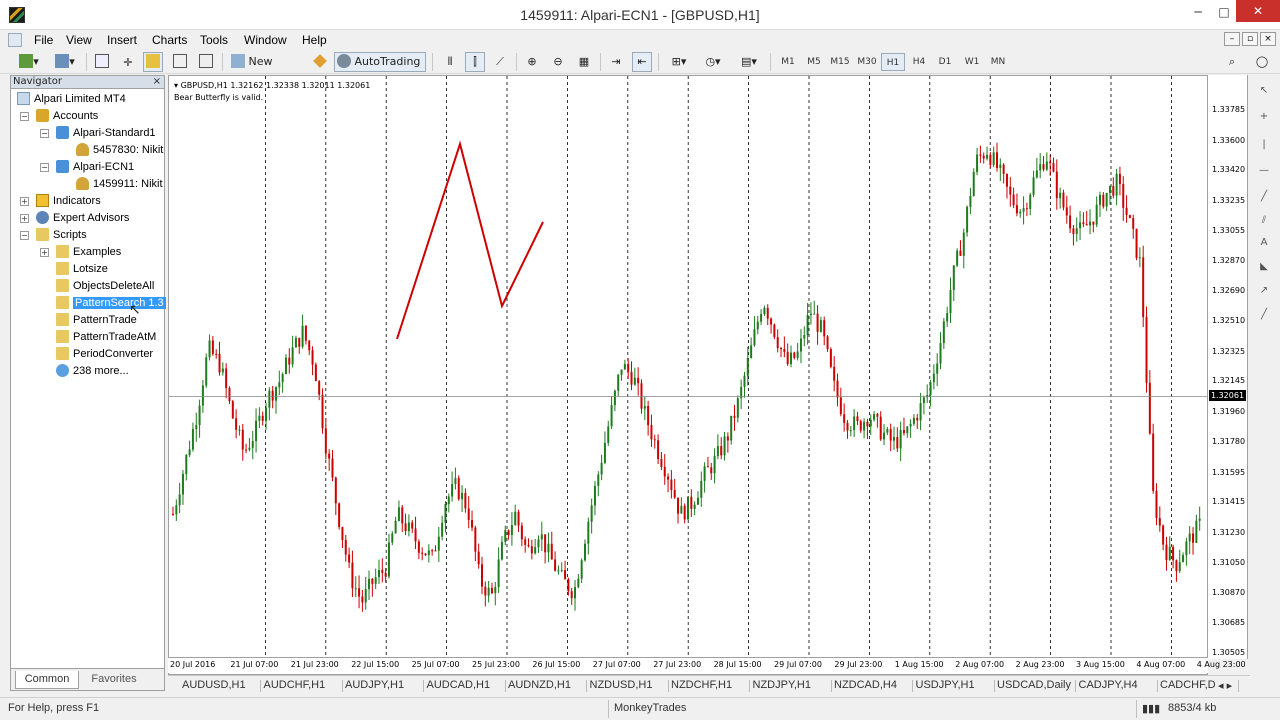 This screenshot has height=720, width=1280. What do you see at coordinates (475, 62) in the screenshot?
I see `candlestick-button: ⫿` at bounding box center [475, 62].